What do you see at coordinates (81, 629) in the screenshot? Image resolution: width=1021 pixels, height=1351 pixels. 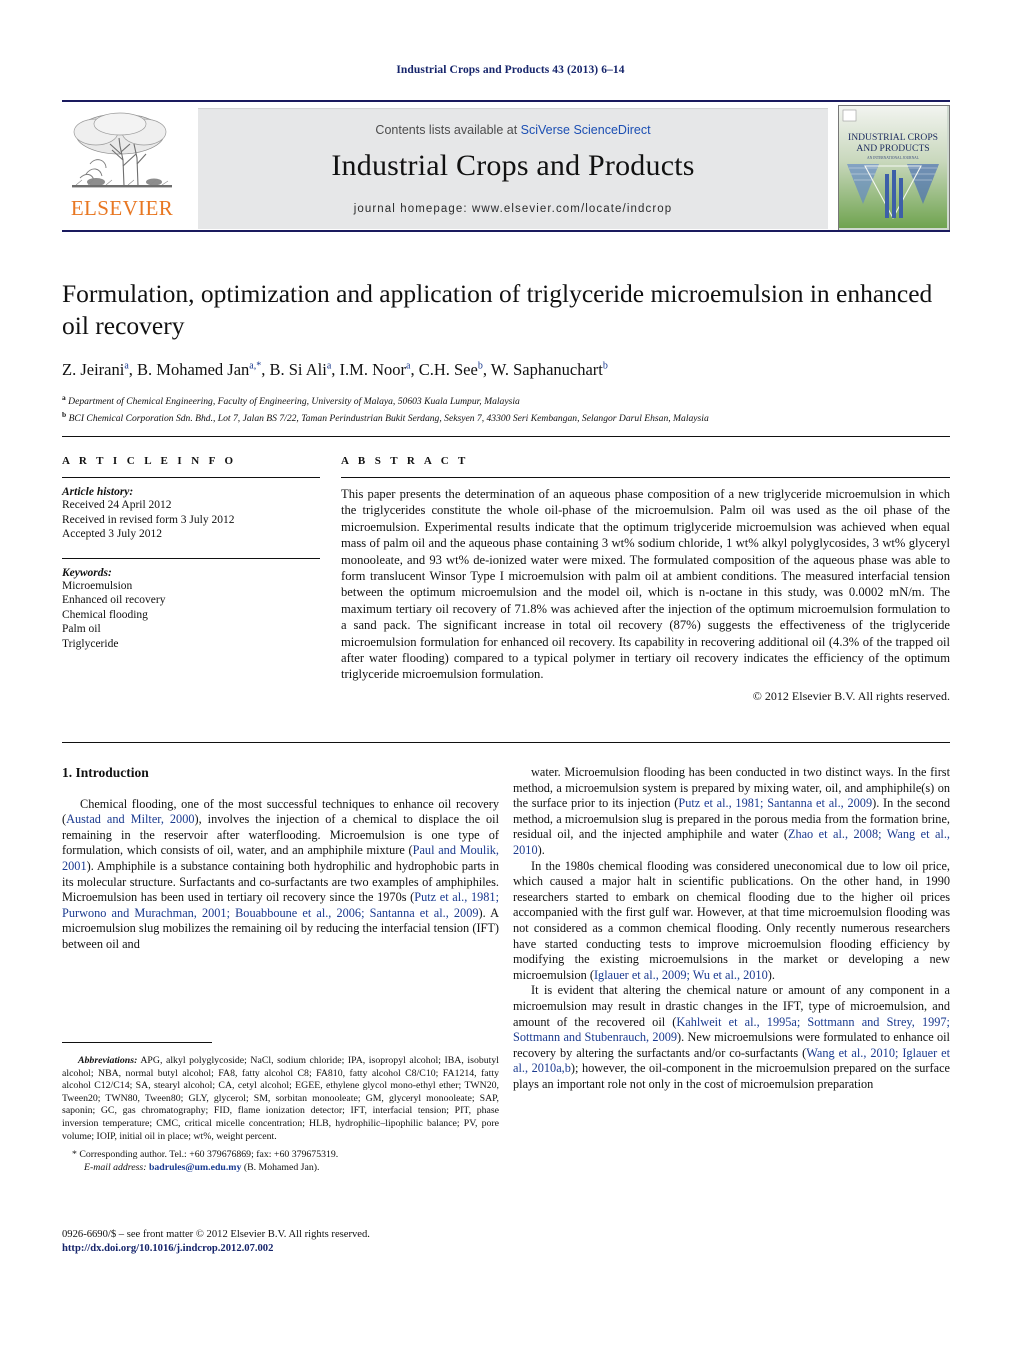 I see `keyword-item: Palm oil` at bounding box center [81, 629].